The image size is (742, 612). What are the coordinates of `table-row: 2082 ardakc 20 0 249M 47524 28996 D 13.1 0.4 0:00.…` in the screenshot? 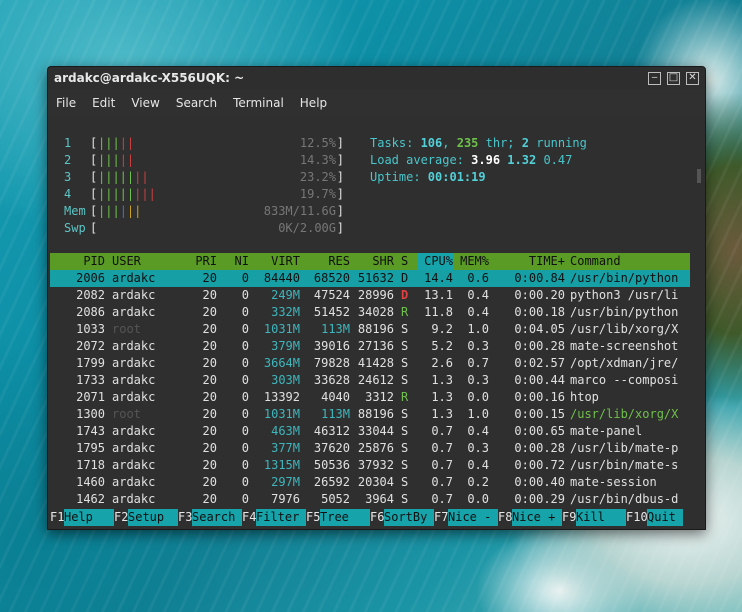 It's located at (370, 295).